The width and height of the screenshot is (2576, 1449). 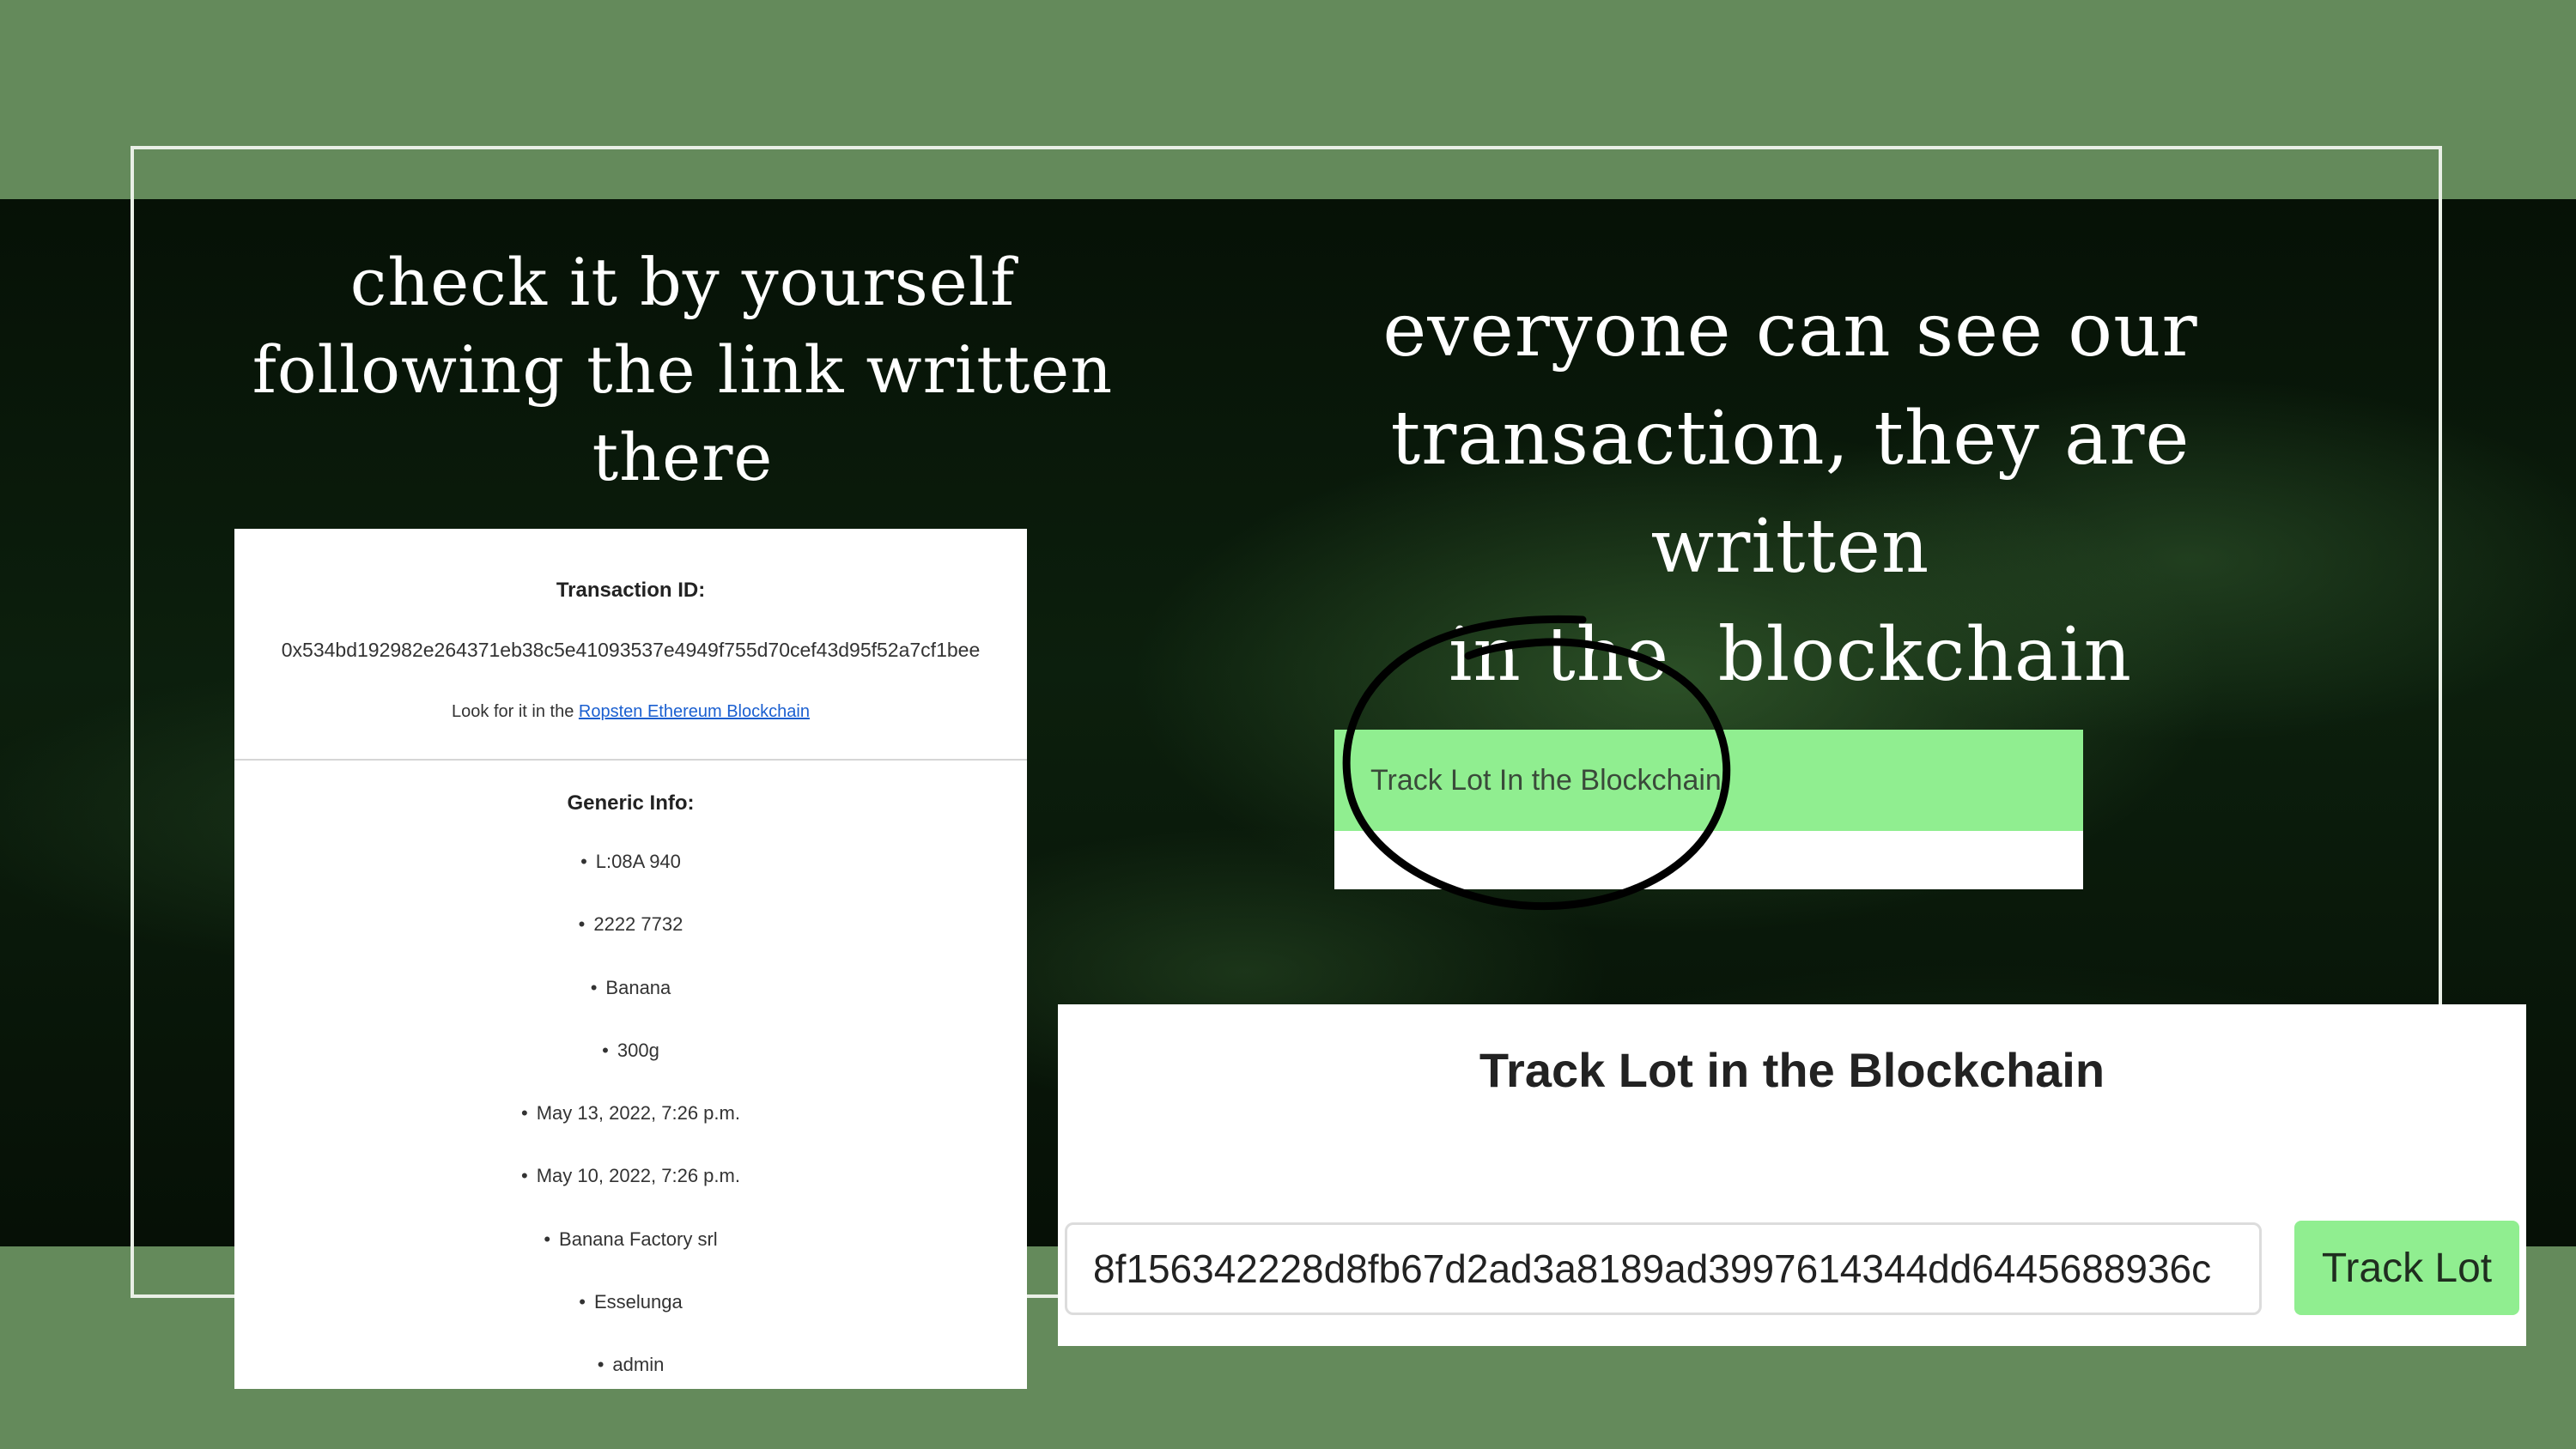 I want to click on generic-info-title: Generic Info:, so click(x=631, y=803).